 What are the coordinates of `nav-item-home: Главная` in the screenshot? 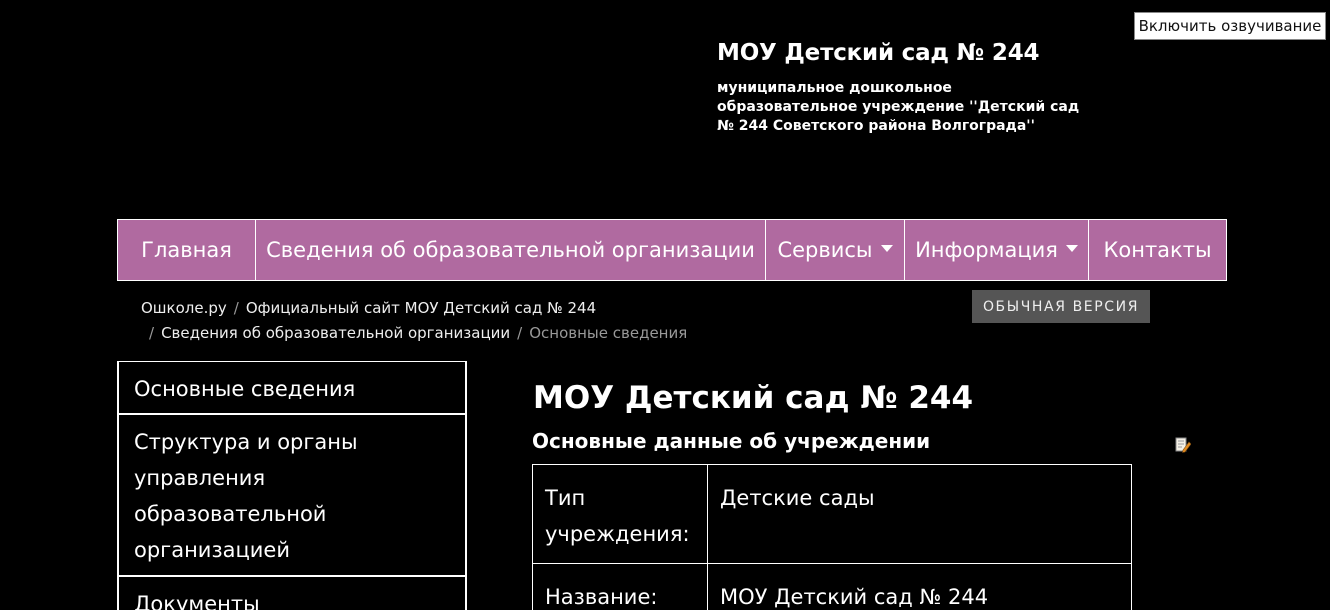 It's located at (186, 250).